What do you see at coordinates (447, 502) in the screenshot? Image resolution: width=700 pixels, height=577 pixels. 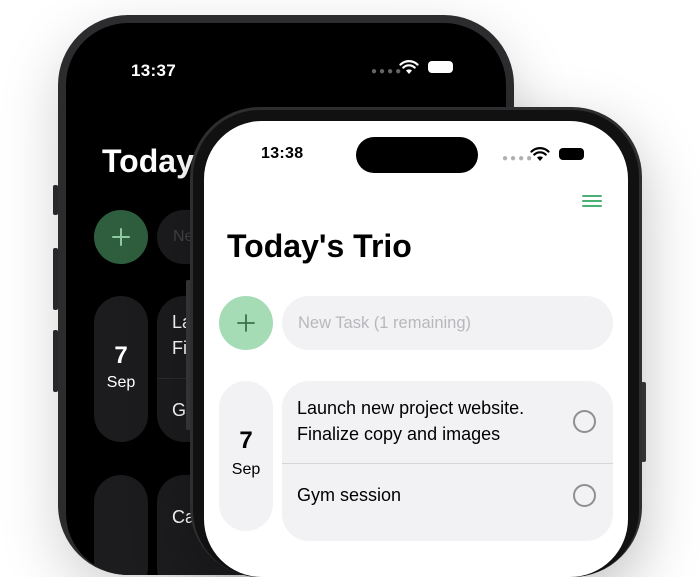 I see `task-row: Gym session` at bounding box center [447, 502].